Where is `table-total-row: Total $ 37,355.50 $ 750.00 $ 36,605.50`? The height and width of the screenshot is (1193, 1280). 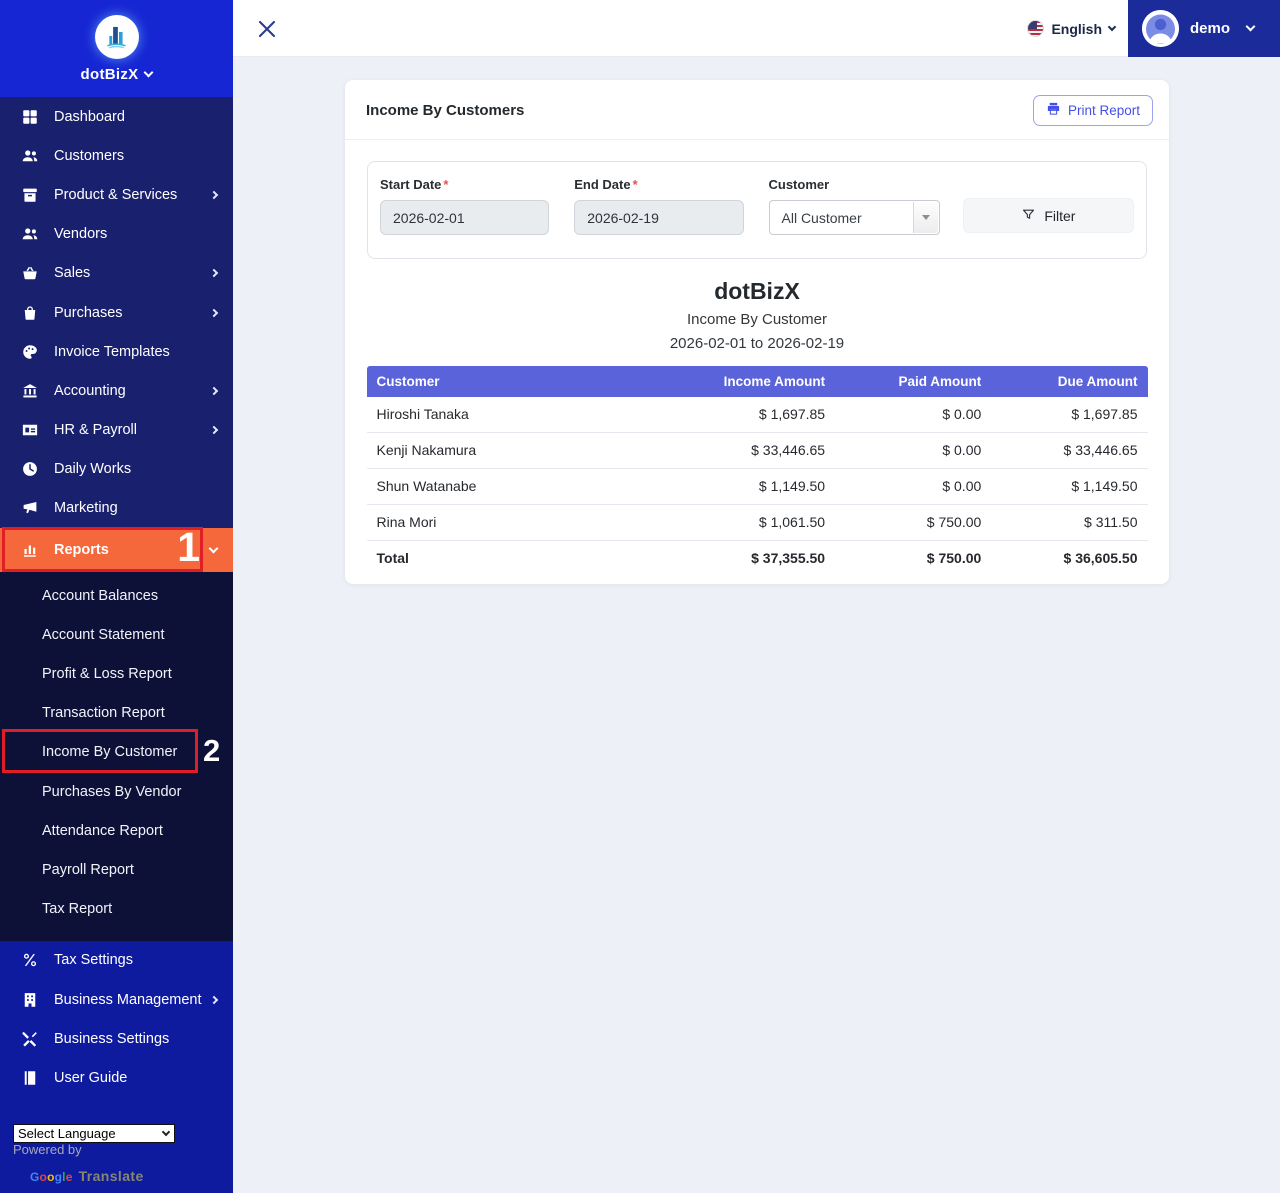 table-total-row: Total $ 37,355.50 $ 750.00 $ 36,605.50 is located at coordinates (757, 558).